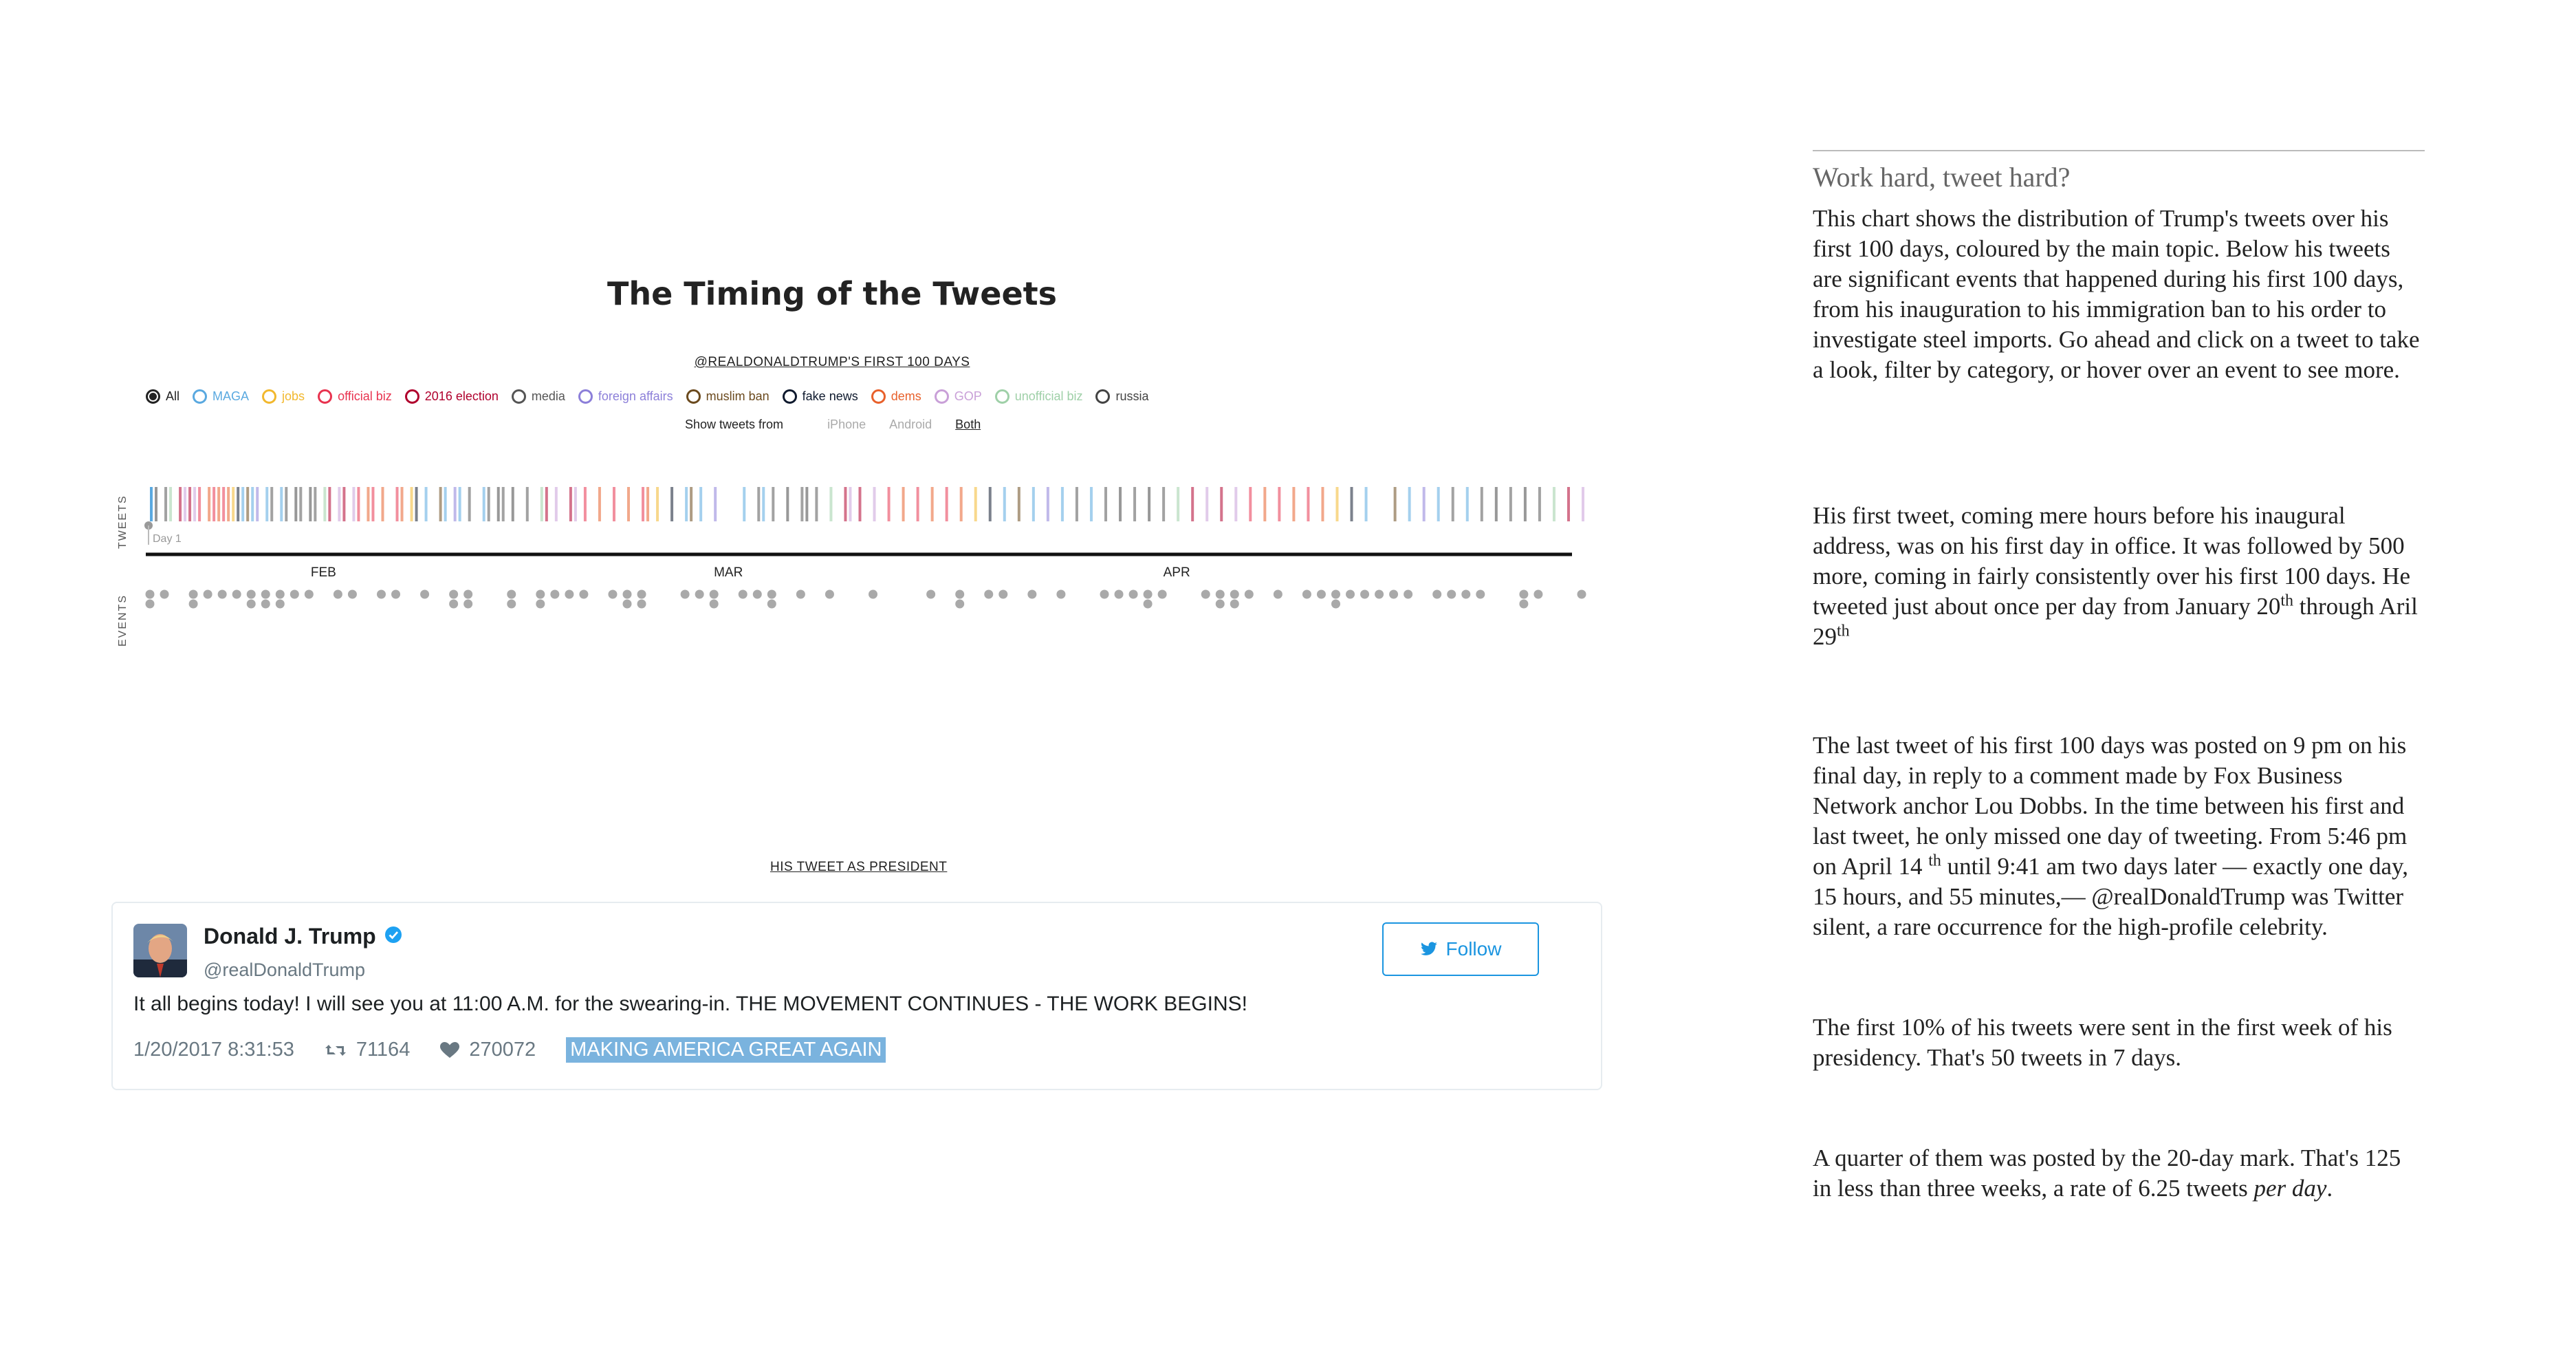 The width and height of the screenshot is (2576, 1366). I want to click on legend-item-official-biz: official biz, so click(355, 396).